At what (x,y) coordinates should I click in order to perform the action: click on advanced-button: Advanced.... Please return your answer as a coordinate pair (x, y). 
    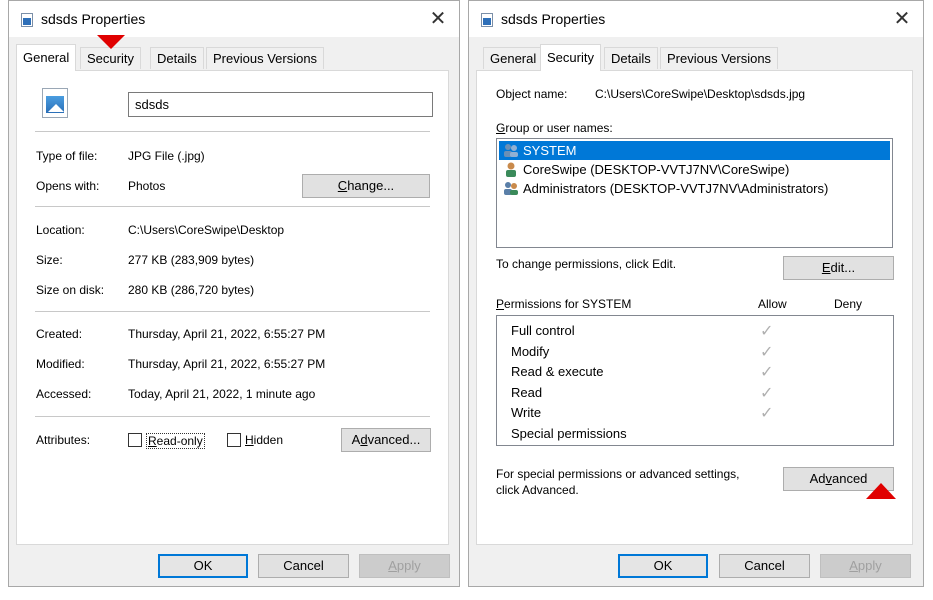
    Looking at the image, I should click on (386, 440).